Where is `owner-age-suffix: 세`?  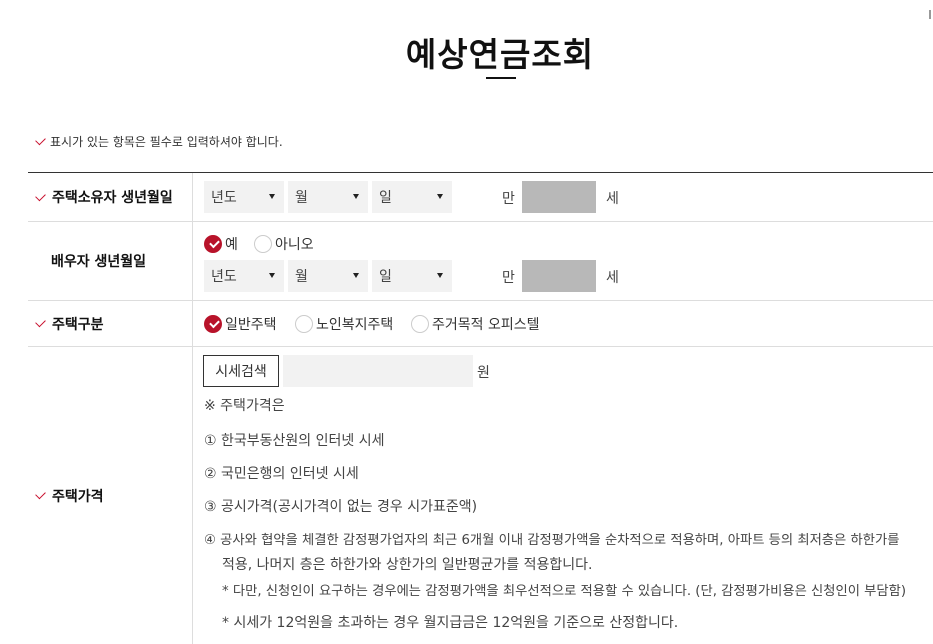
owner-age-suffix: 세 is located at coordinates (612, 199).